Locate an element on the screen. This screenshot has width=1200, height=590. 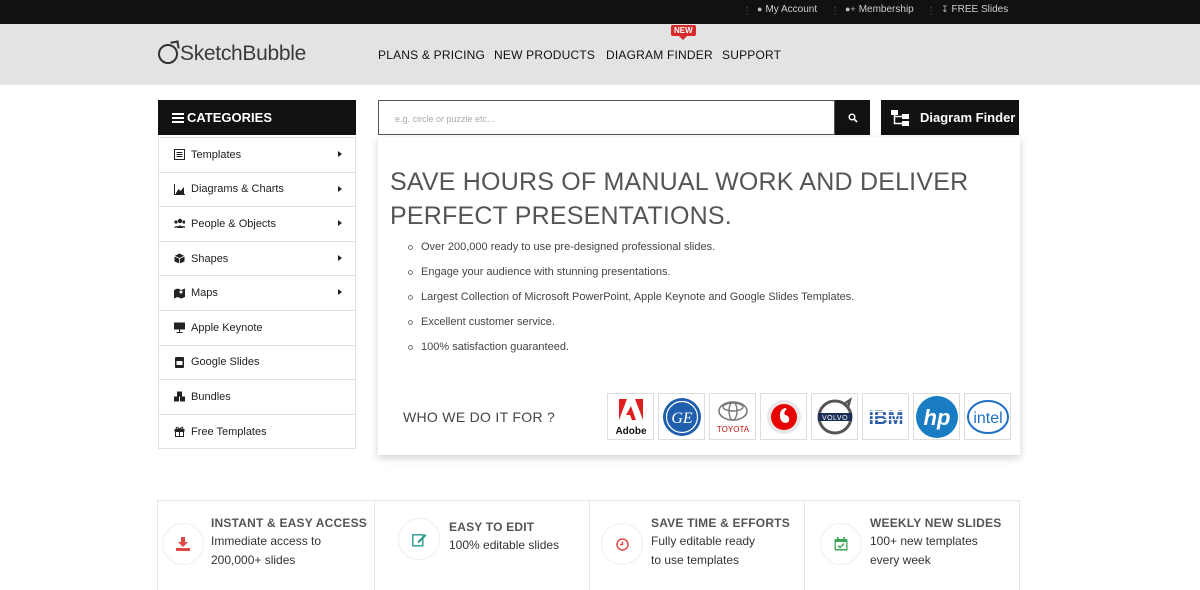
nav-support: SUPPORT is located at coordinates (751, 55).